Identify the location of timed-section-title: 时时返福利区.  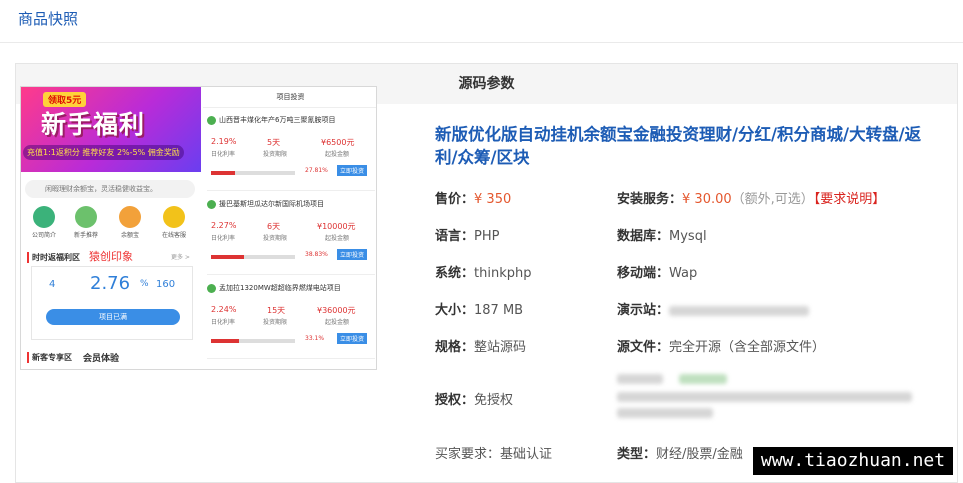
(53, 257).